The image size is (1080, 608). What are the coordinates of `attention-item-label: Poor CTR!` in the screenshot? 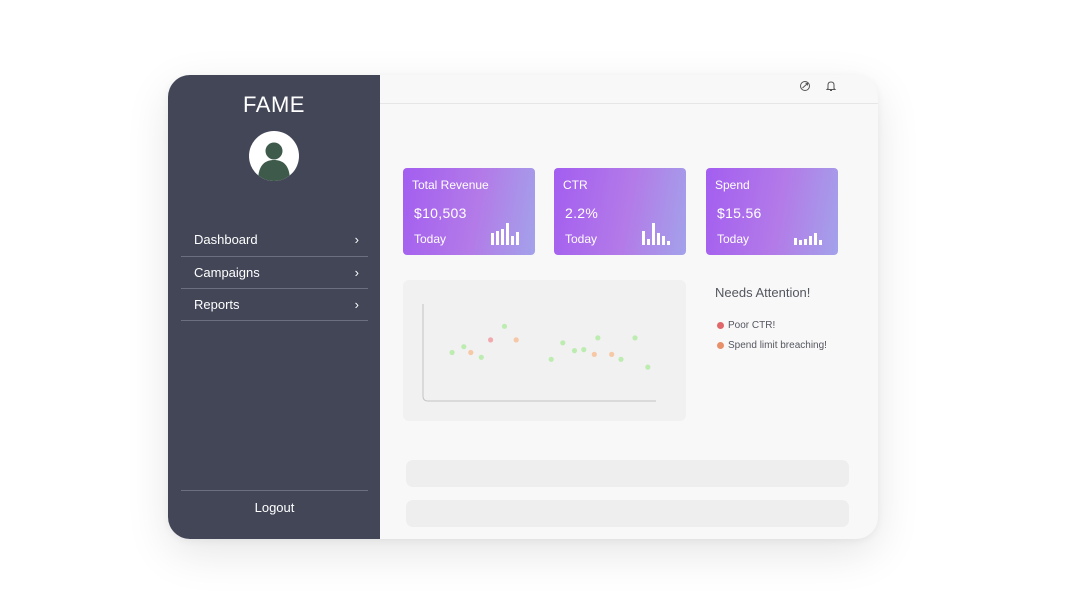 It's located at (752, 325).